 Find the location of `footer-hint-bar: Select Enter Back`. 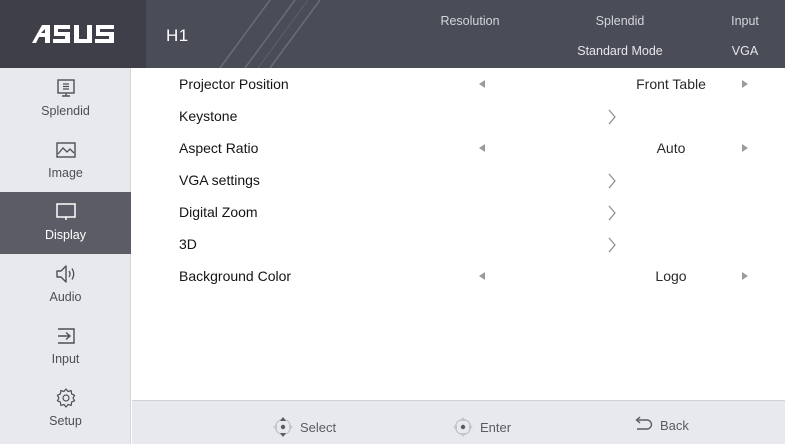

footer-hint-bar: Select Enter Back is located at coordinates (458, 422).